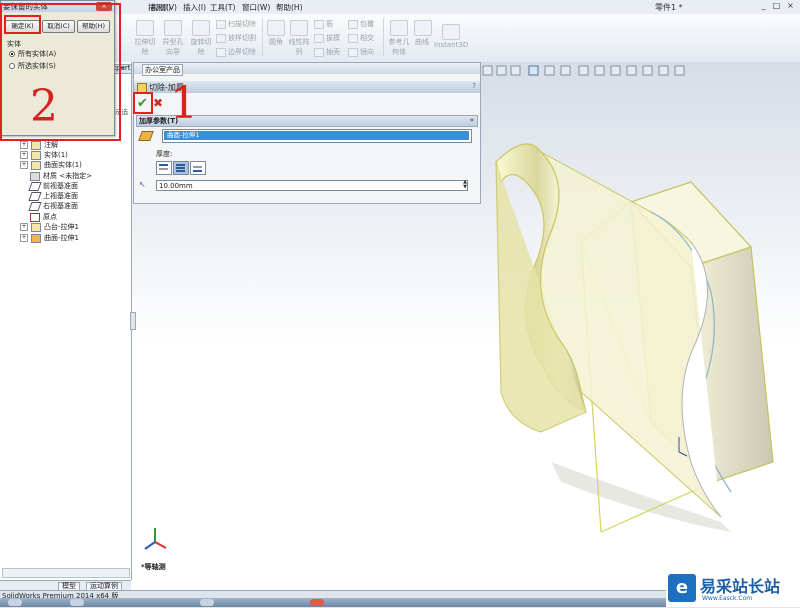  What do you see at coordinates (36, 238) in the screenshot?
I see `surface-extrude-icon` at bounding box center [36, 238].